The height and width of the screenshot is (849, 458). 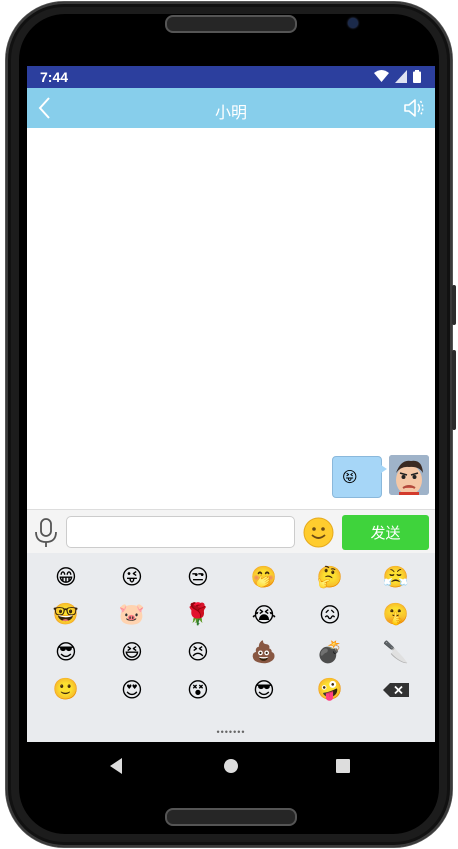 I want to click on battery-icon, so click(x=417, y=76).